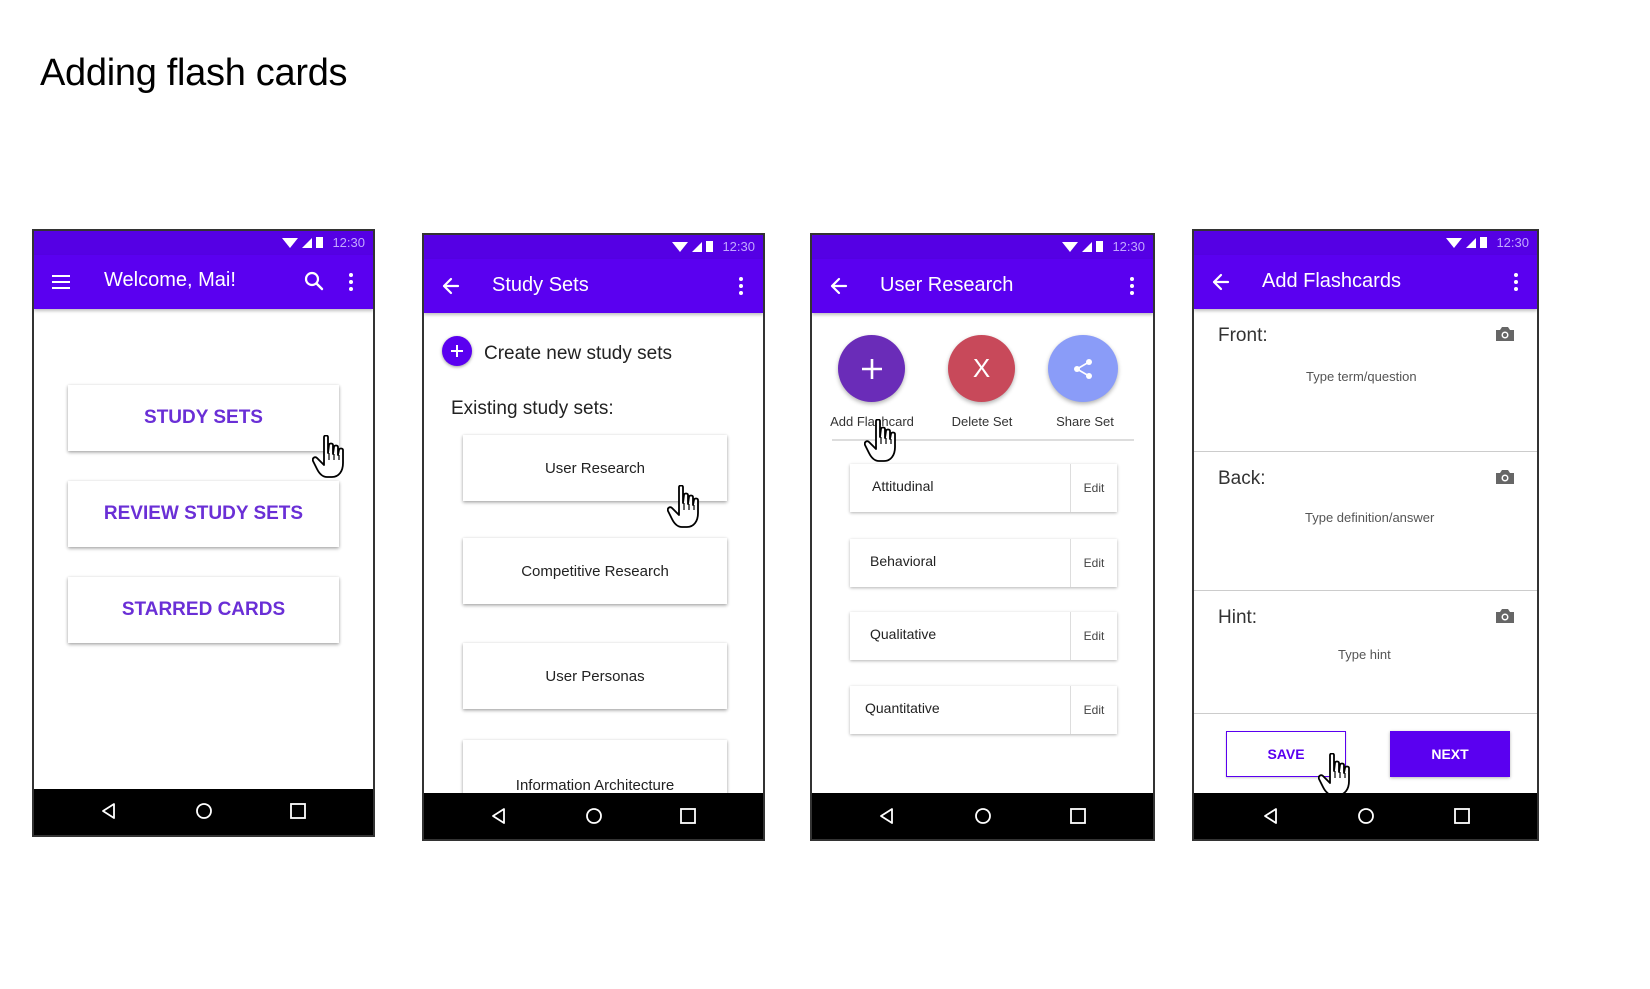 This screenshot has width=1650, height=989. I want to click on app-bar: Study Sets, so click(593, 286).